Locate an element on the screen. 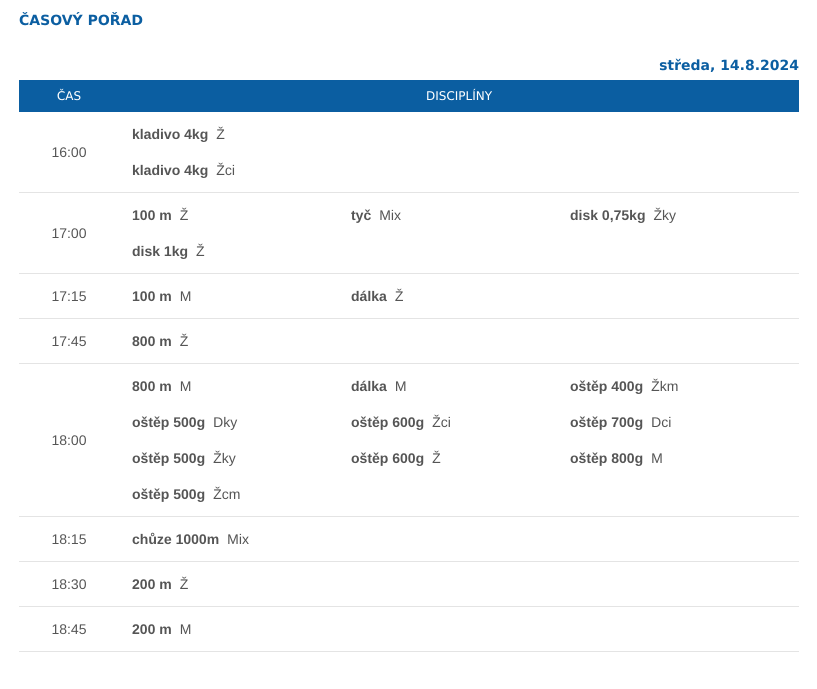 Image resolution: width=817 pixels, height=689 pixels. event-name: chůze 1000m is located at coordinates (176, 539).